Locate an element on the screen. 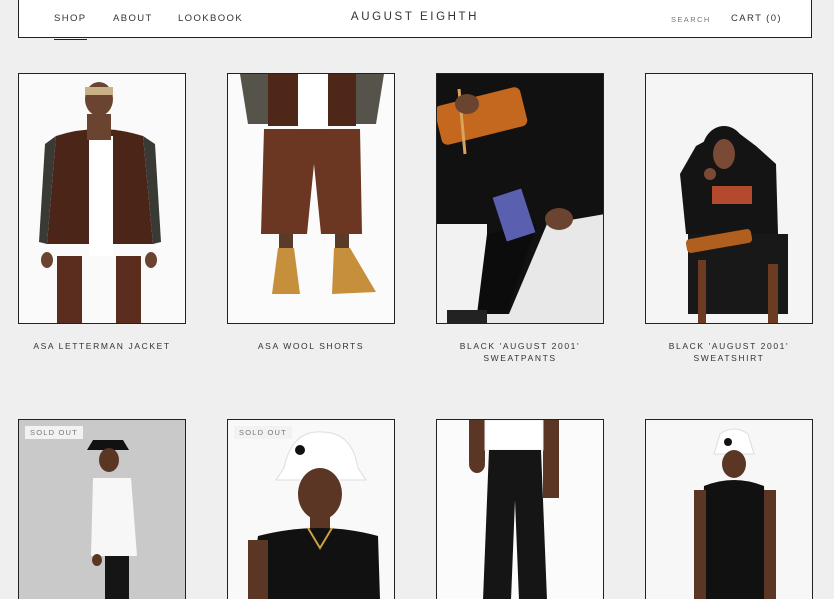 This screenshot has height=599, width=834. product-card-asa-wool-shorts: ASA WOOL SHORTS is located at coordinates (311, 212).